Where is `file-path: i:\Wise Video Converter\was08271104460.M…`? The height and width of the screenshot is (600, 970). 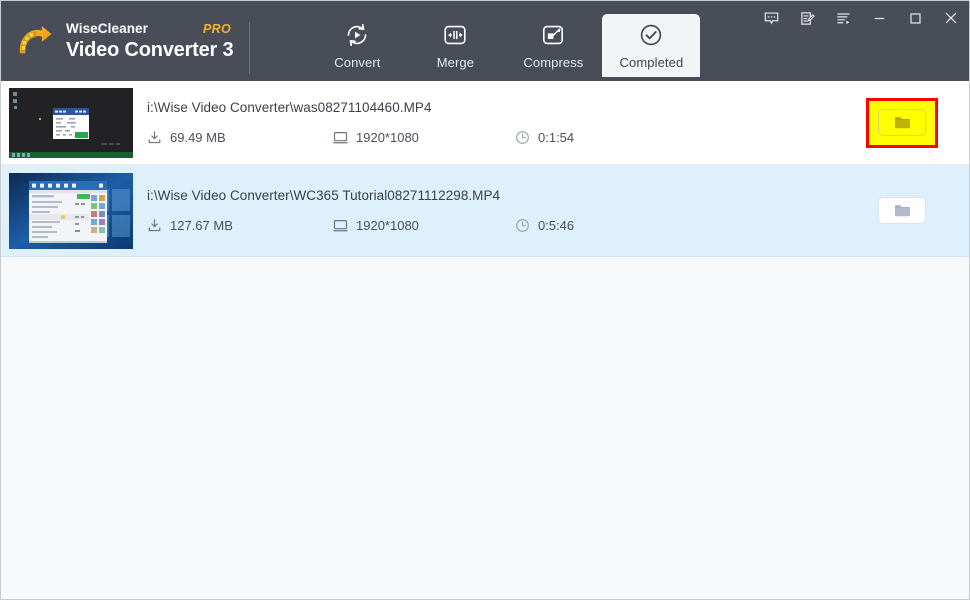
file-path: i:\Wise Video Converter\was08271104460.M… is located at coordinates (289, 107).